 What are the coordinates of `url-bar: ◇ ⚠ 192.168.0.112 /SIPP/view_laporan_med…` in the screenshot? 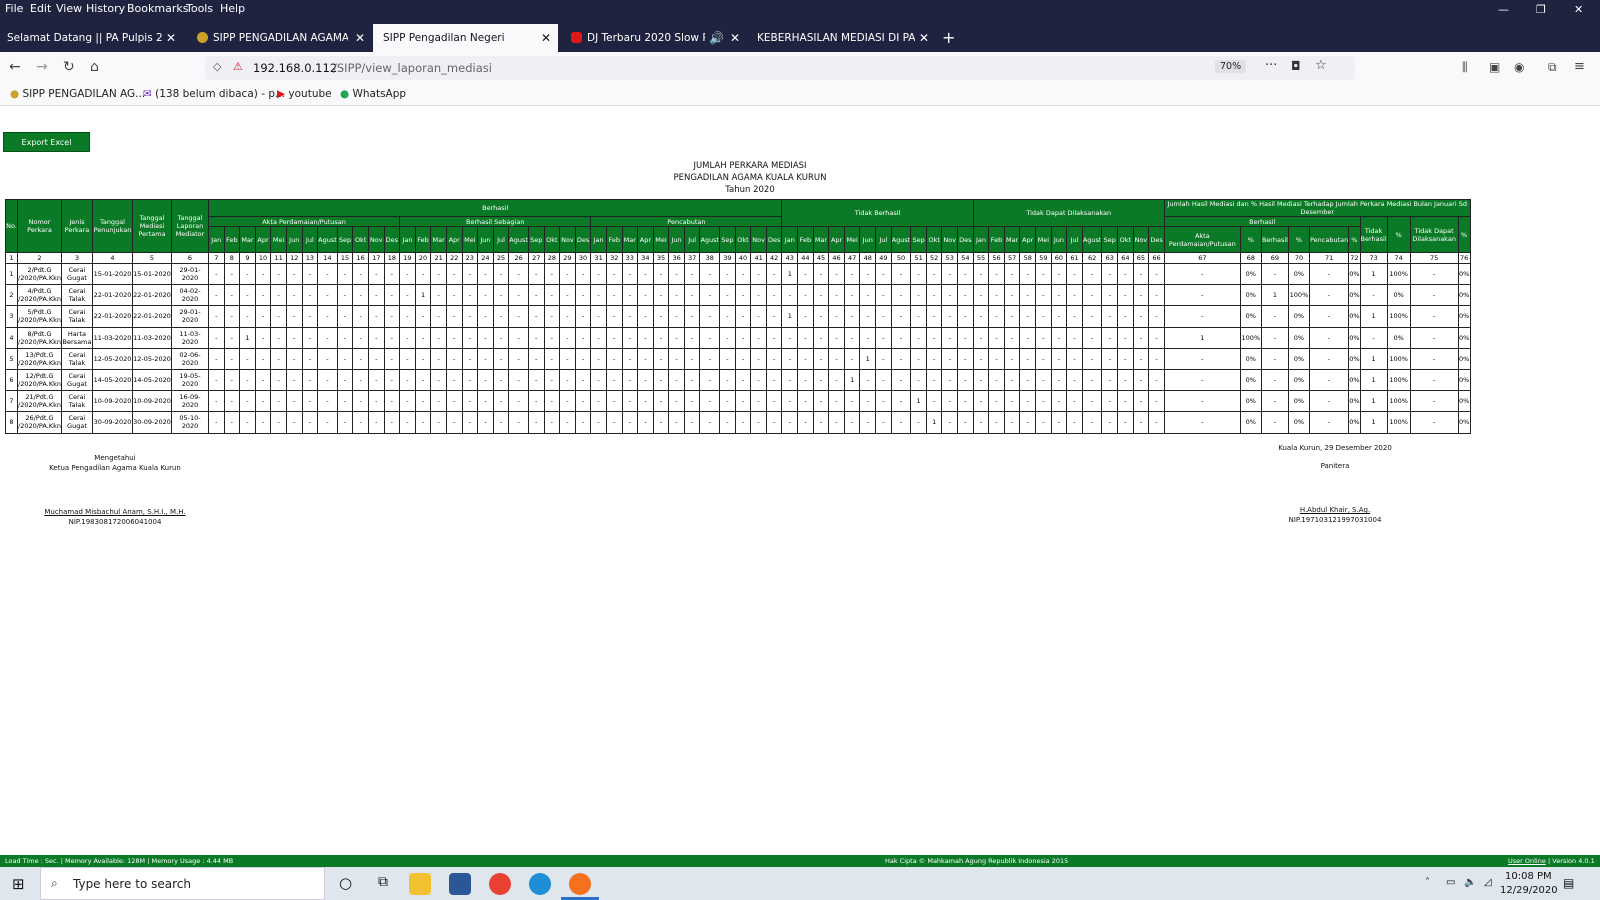 It's located at (780, 68).